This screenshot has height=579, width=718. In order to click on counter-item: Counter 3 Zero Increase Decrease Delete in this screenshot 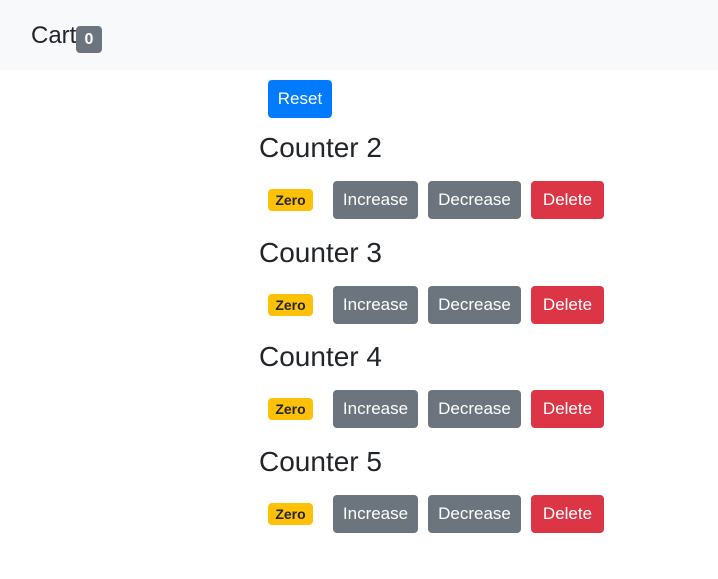, I will do `click(439, 286)`.